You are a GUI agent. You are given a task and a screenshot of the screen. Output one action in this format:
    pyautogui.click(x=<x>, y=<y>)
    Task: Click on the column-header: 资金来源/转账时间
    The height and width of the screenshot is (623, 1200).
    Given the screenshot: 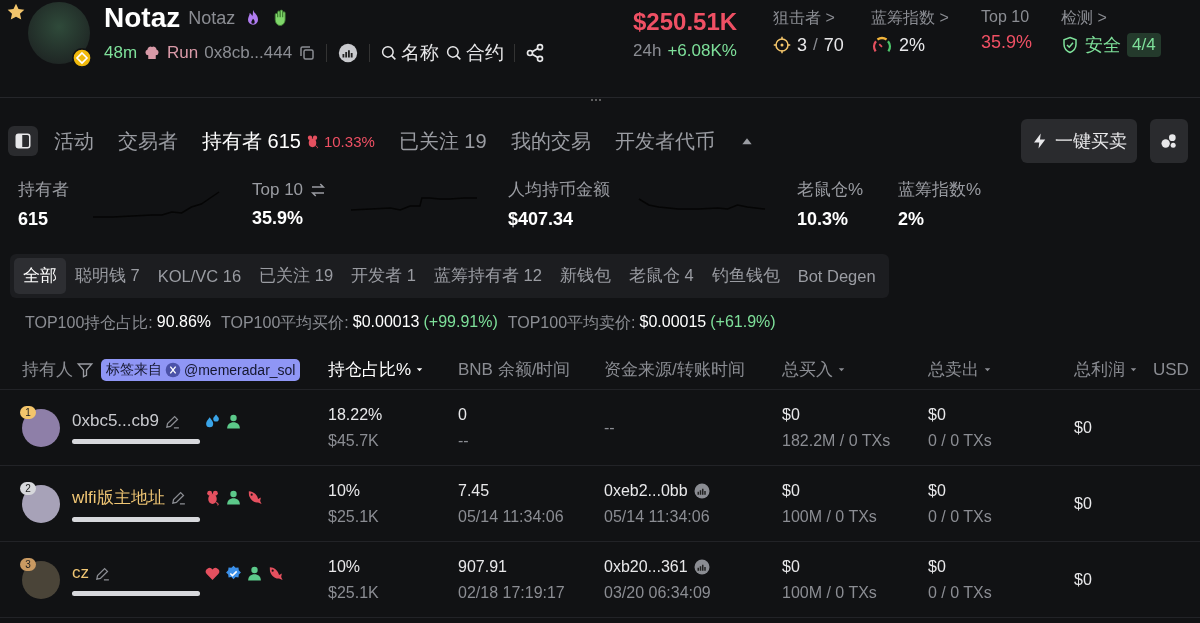 What is the action you would take?
    pyautogui.click(x=674, y=370)
    